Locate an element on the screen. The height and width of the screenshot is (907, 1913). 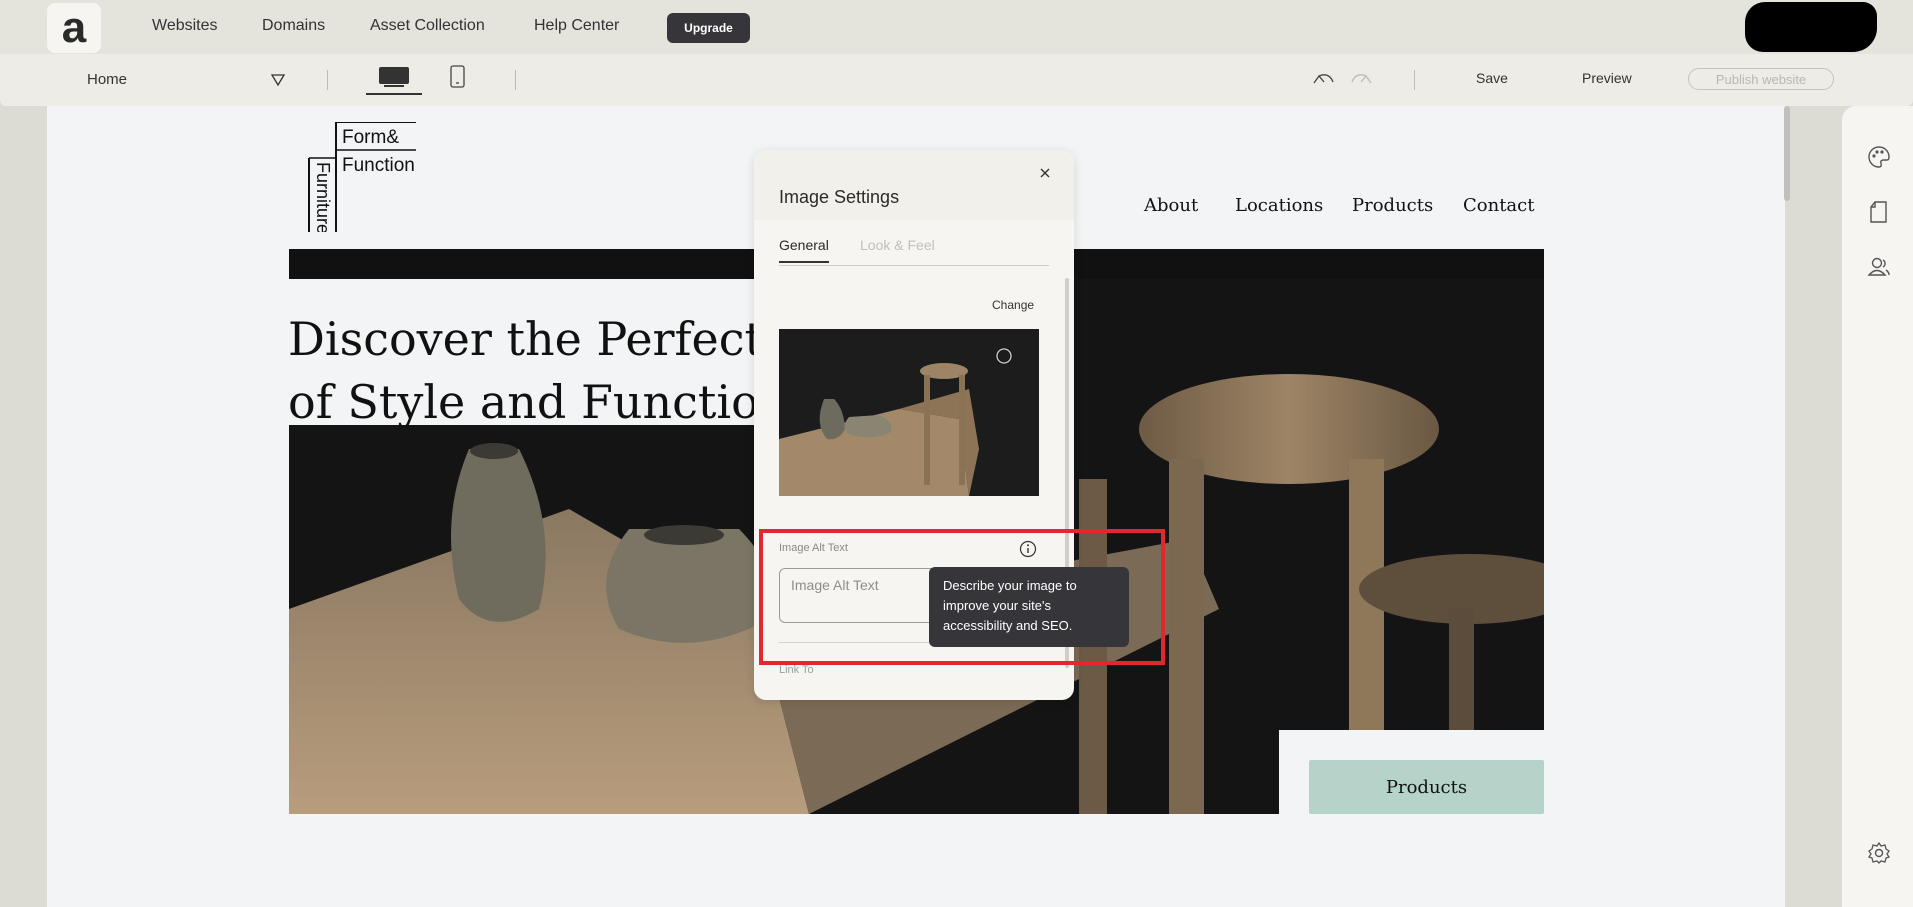
highlight-box is located at coordinates (962, 597).